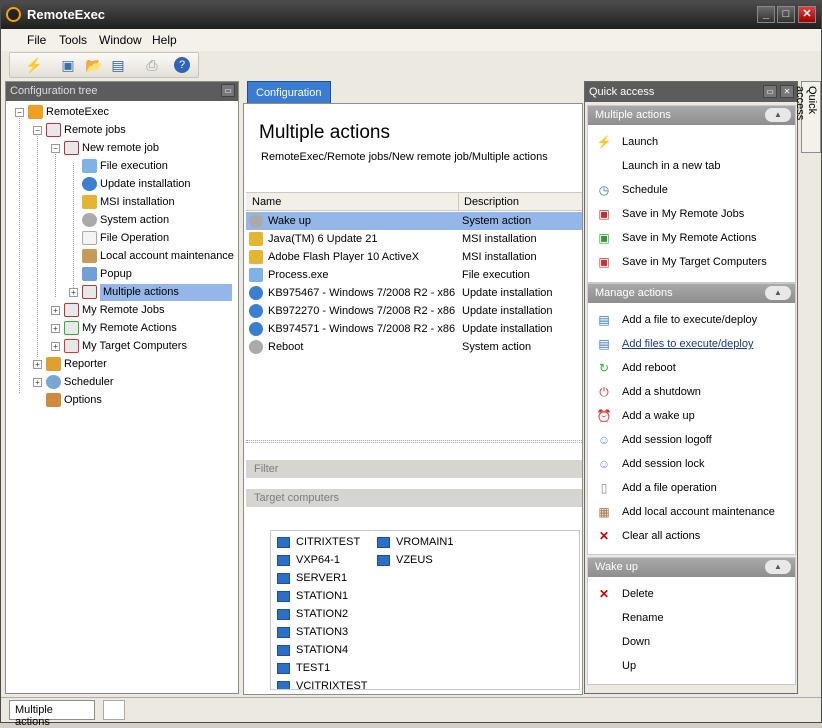  Describe the element at coordinates (645, 416) in the screenshot. I see `add-wake-up-action: ⏰ Add a wake up` at that location.